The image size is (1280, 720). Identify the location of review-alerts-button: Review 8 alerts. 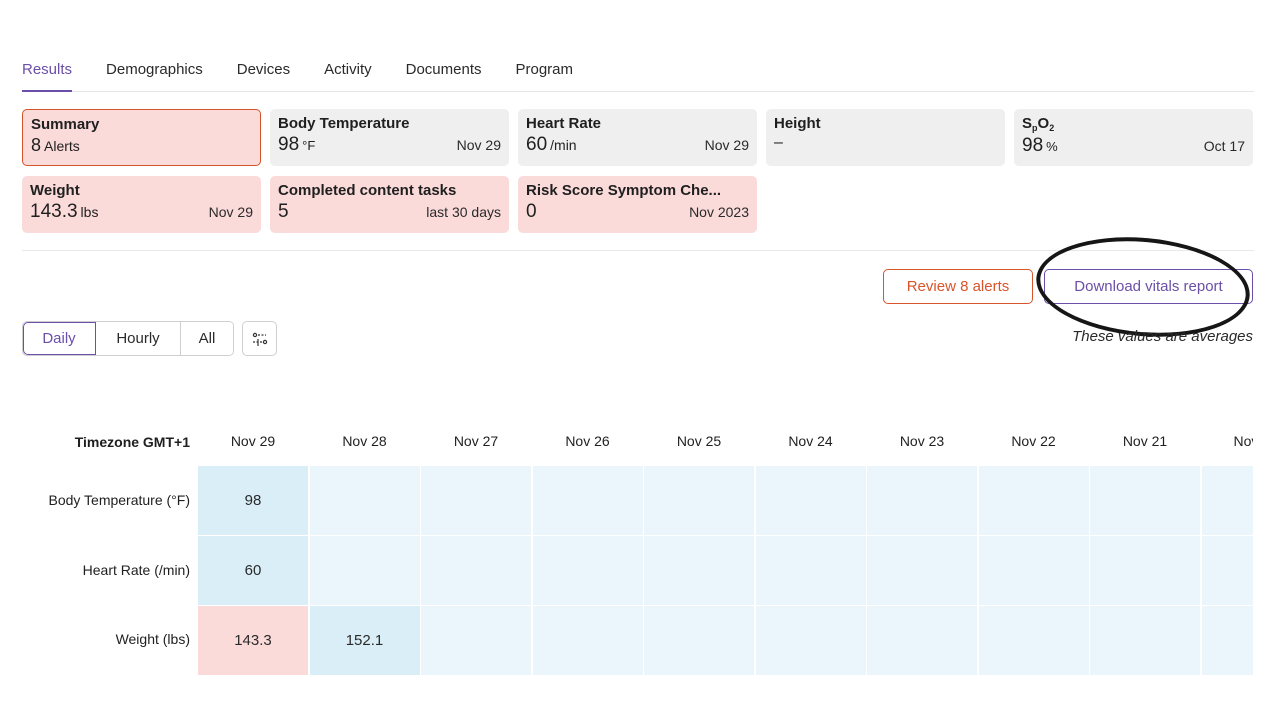
(958, 286).